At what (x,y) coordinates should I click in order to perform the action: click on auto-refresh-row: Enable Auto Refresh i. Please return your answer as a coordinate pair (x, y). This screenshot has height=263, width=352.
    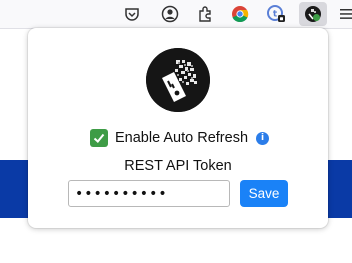
    Looking at the image, I should click on (180, 138).